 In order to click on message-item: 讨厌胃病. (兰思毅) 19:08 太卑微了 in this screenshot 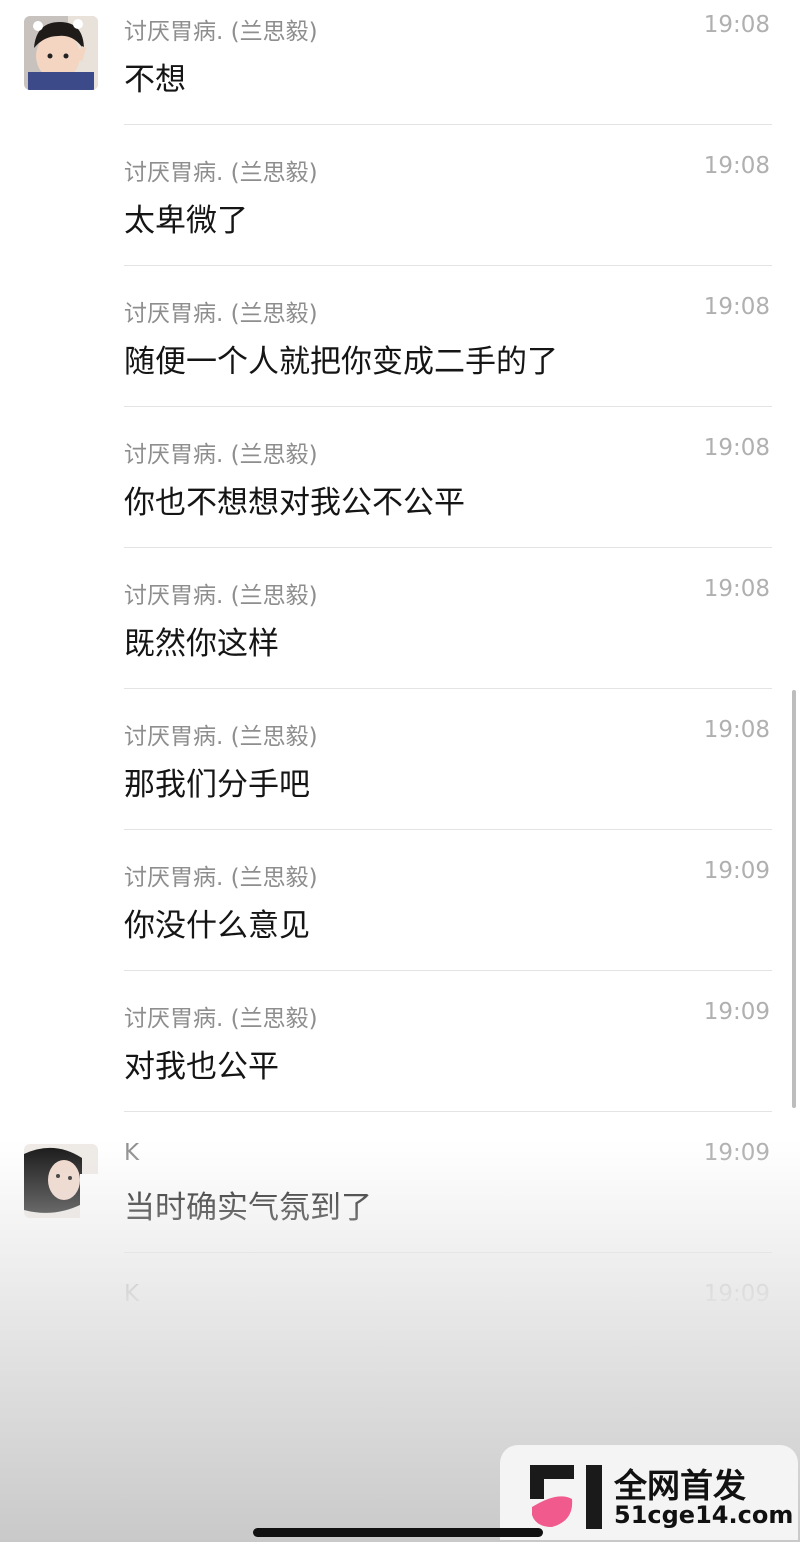, I will do `click(400, 211)`.